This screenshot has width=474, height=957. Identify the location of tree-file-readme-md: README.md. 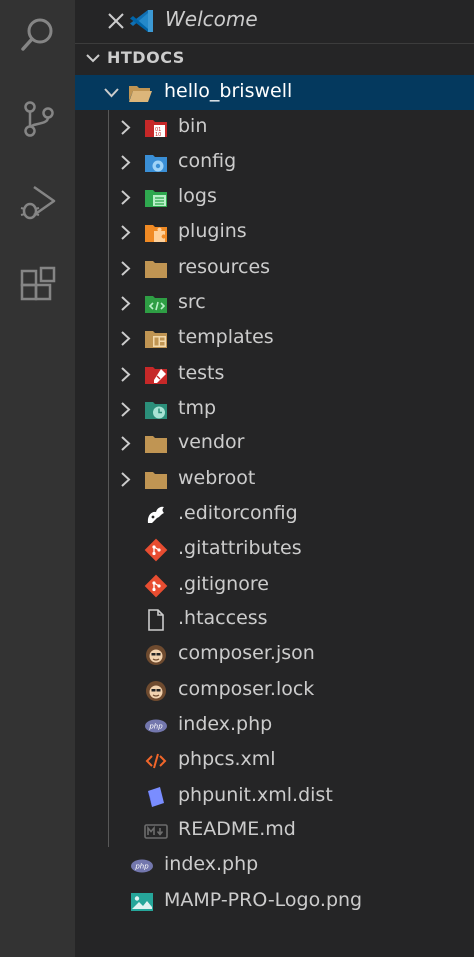
(274, 830).